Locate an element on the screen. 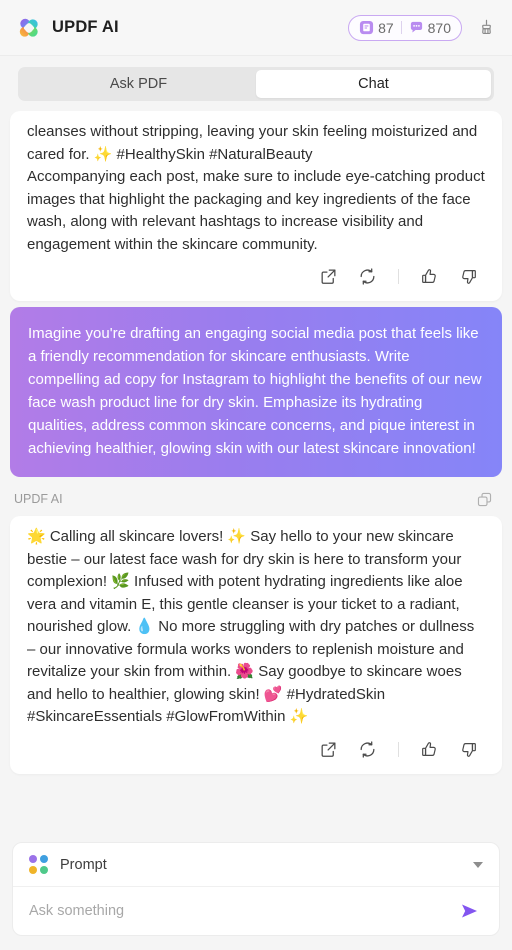 The width and height of the screenshot is (512, 950). page-title: UPDF AI is located at coordinates (85, 27).